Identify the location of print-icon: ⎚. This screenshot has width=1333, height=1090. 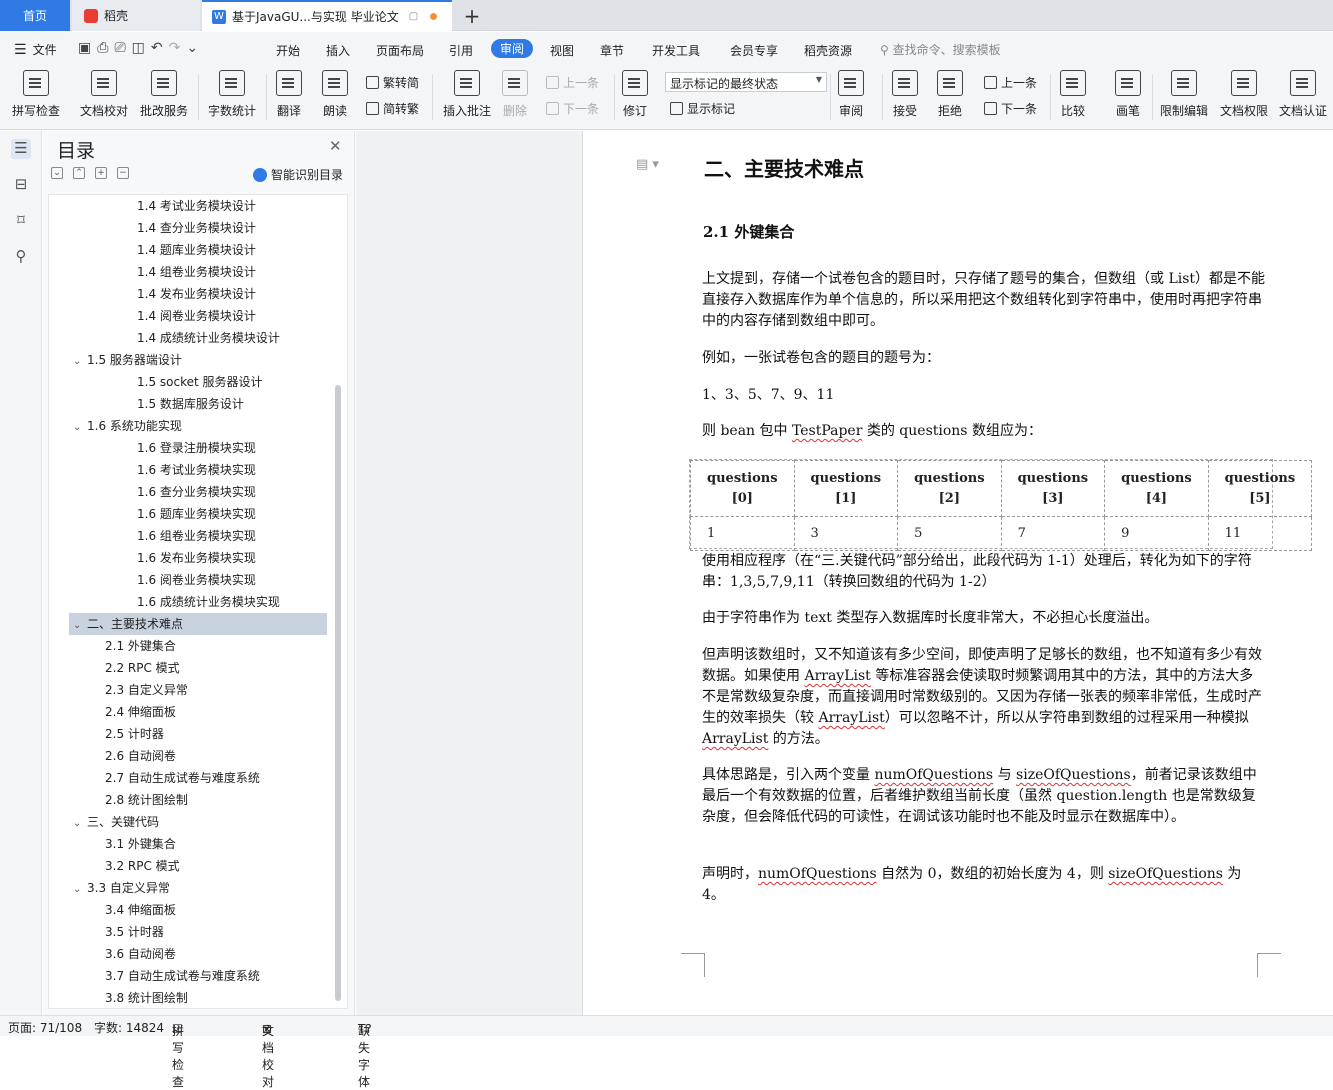
(119, 48).